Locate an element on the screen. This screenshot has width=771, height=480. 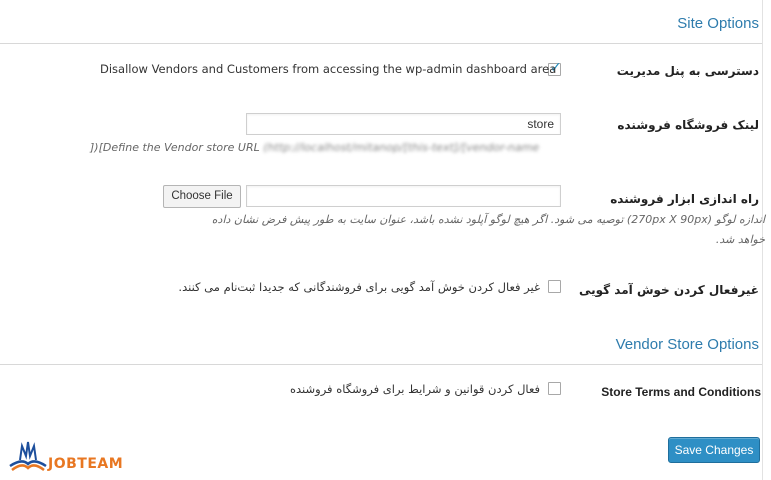
toolbar-setup-label: راه اندازی ابزار فروشنده is located at coordinates (684, 199).